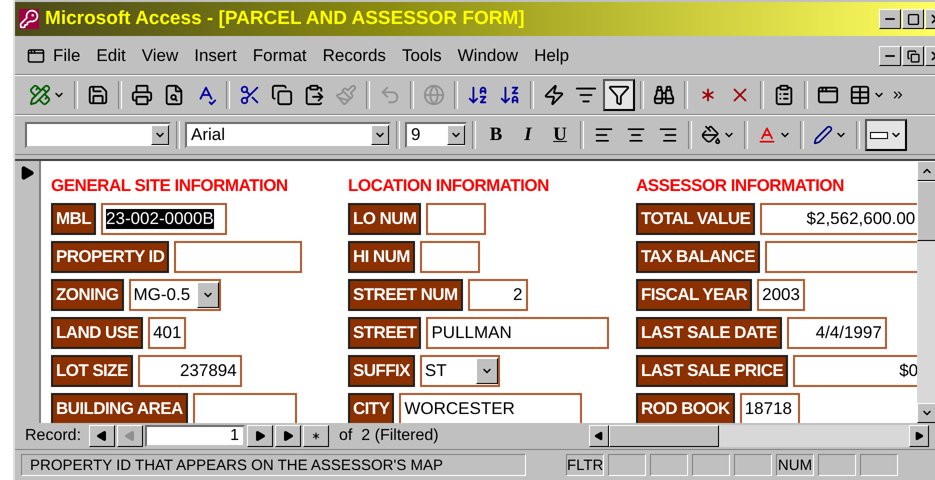  I want to click on input-field: WORCESTER, so click(490, 408).